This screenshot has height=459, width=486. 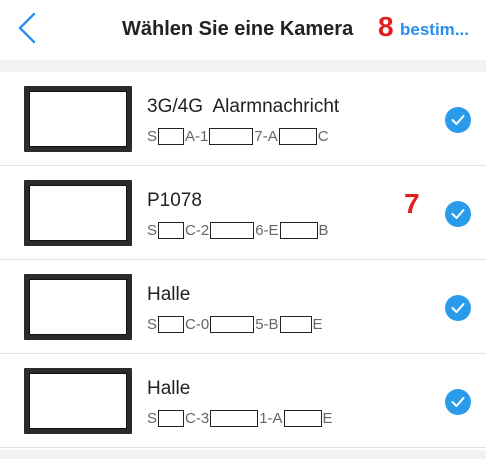 I want to click on camera-name: 3G/4G Alarmnachricht, so click(x=243, y=106).